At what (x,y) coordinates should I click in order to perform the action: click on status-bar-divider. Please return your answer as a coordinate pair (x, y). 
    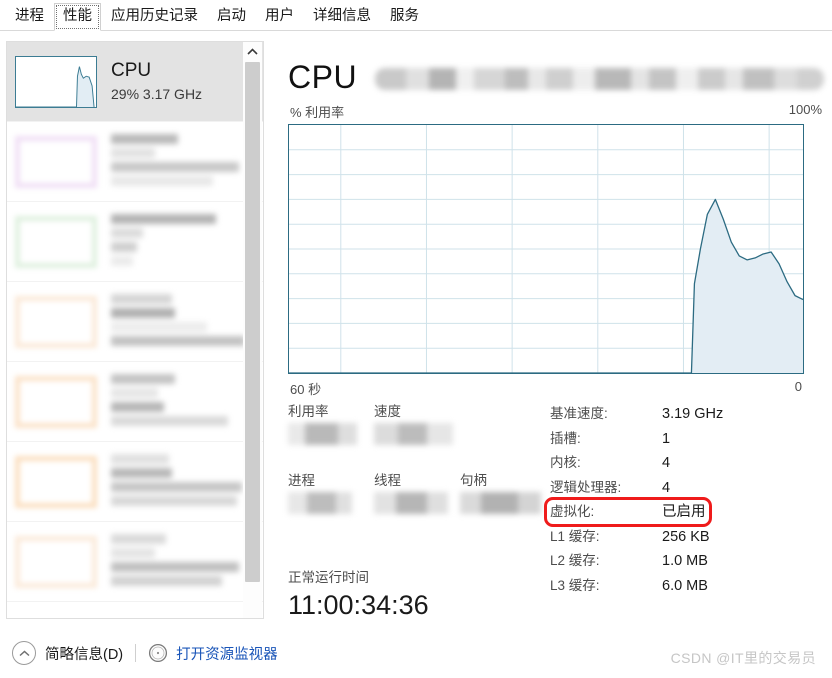
    Looking at the image, I should click on (136, 653).